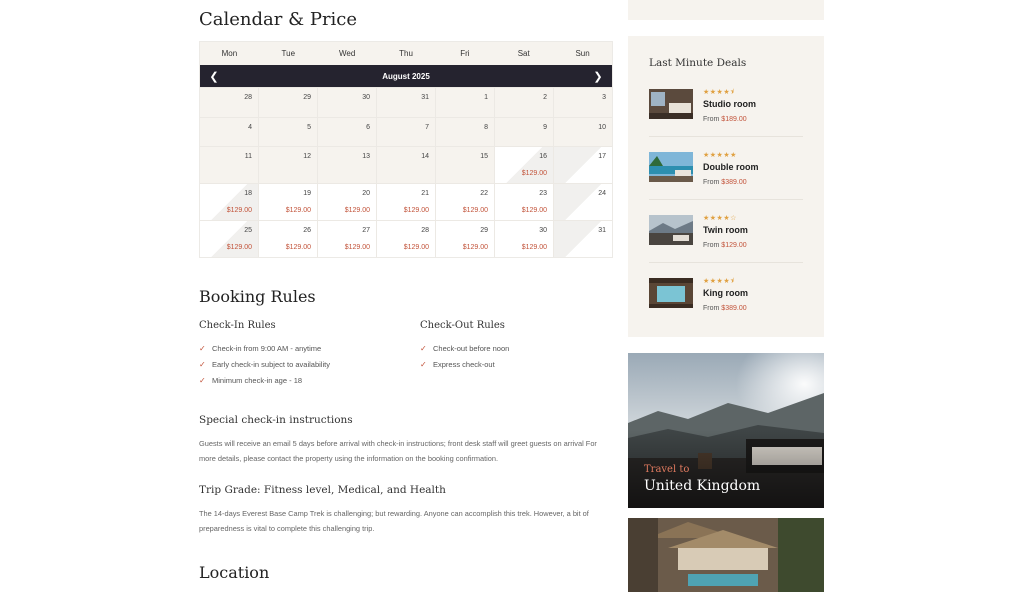 The width and height of the screenshot is (1024, 592). Describe the element at coordinates (347, 102) in the screenshot. I see `calendar-day-cell: 30` at that location.